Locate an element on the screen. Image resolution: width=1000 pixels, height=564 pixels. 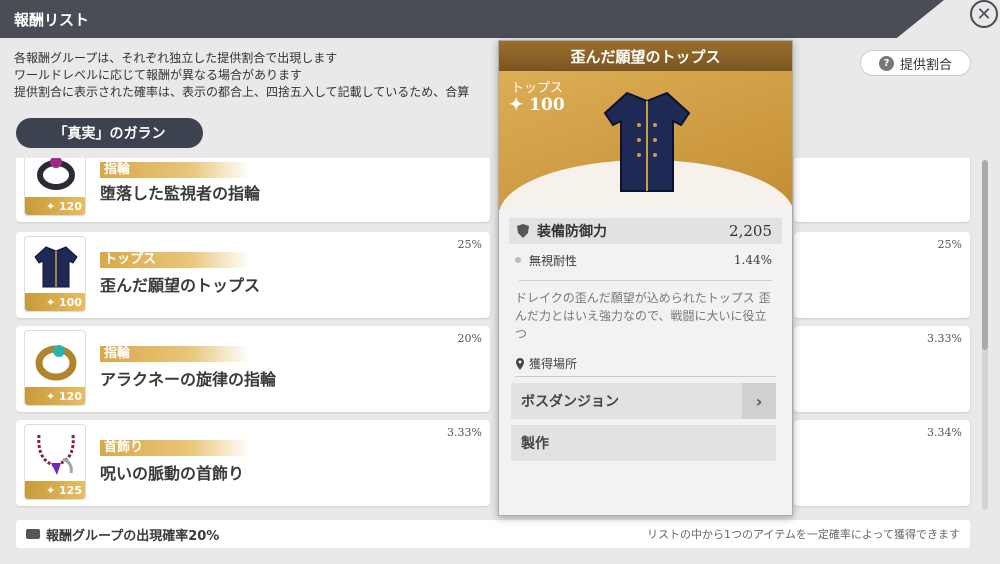
scrollbar is located at coordinates (985, 335).